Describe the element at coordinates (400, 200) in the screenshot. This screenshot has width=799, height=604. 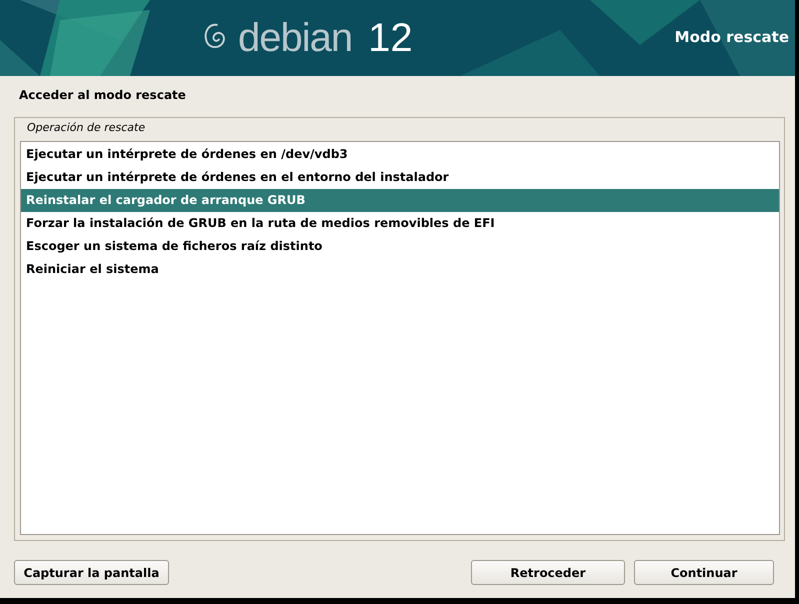
I see `list-item: Reinstalar el cargador de arranque GRUB` at that location.